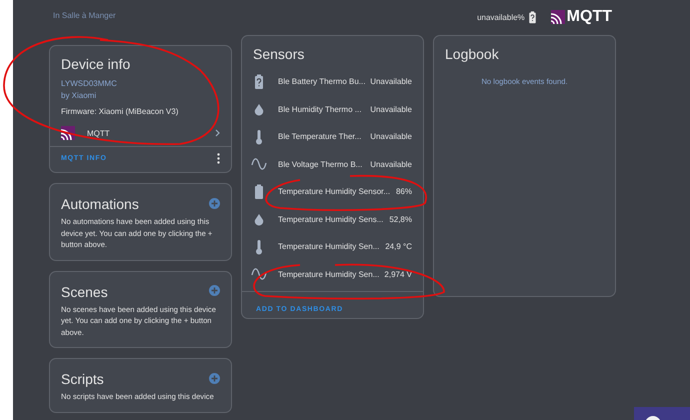  Describe the element at coordinates (218, 158) in the screenshot. I see `more-options-icon` at that location.